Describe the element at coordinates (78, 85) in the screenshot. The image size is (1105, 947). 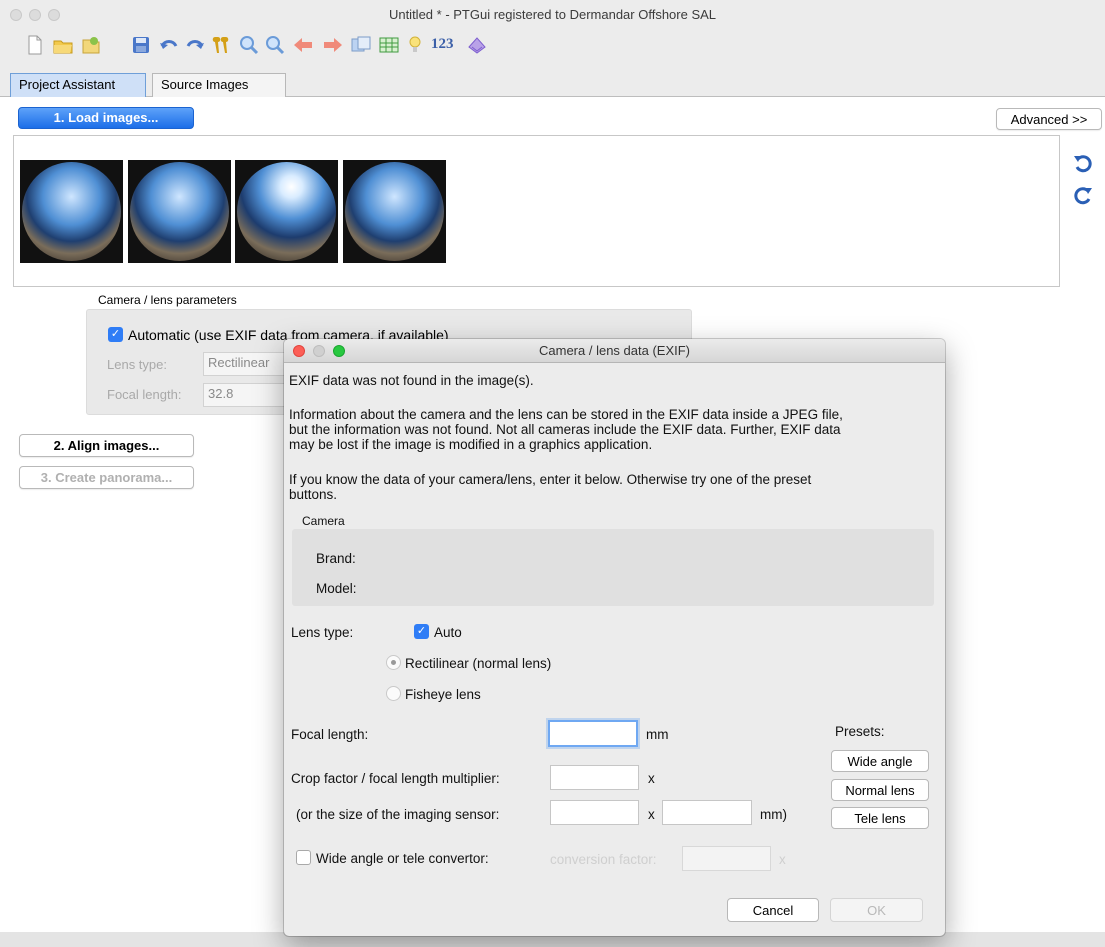
I see `tab-project-assistant: Project Assistant` at that location.